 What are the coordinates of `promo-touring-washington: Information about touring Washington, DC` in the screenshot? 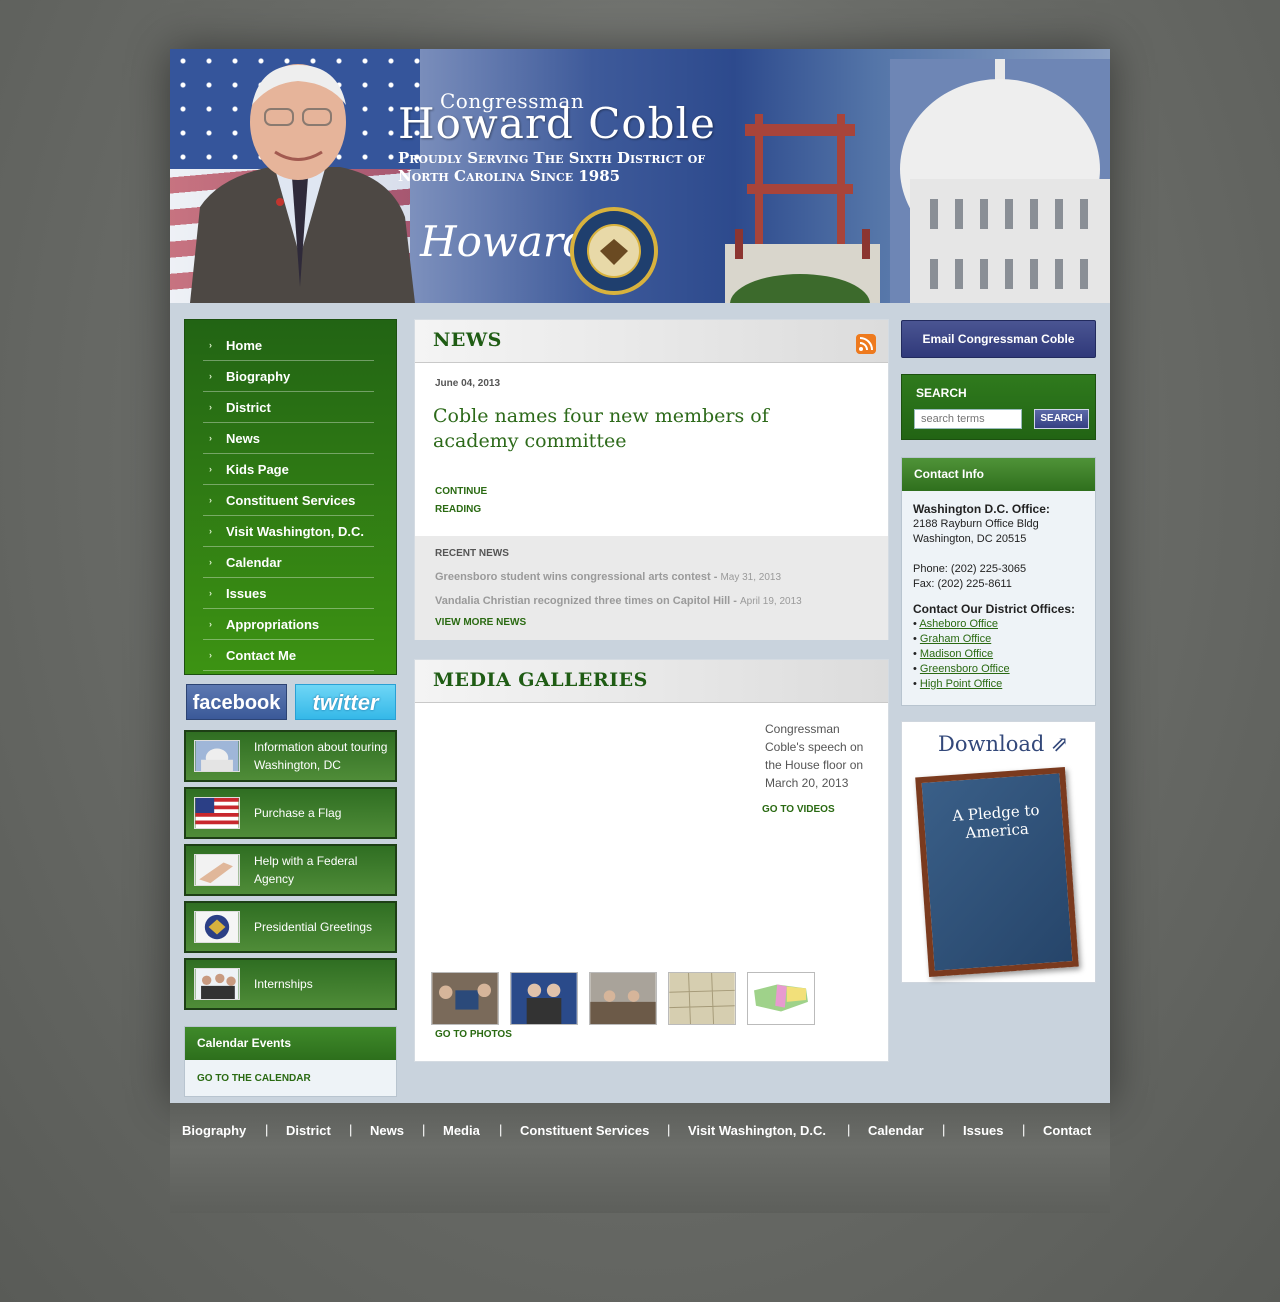 It's located at (290, 756).